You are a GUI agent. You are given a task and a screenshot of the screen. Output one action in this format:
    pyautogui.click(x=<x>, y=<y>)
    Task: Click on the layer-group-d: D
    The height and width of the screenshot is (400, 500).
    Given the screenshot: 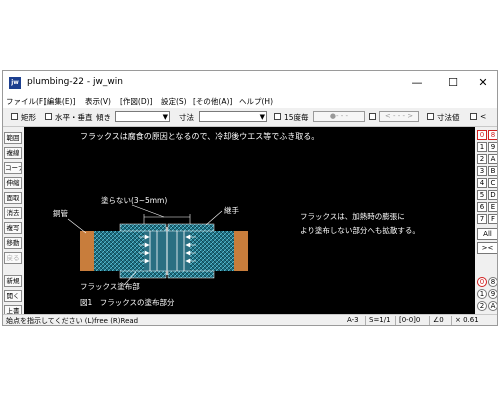 What is the action you would take?
    pyautogui.click(x=492, y=195)
    